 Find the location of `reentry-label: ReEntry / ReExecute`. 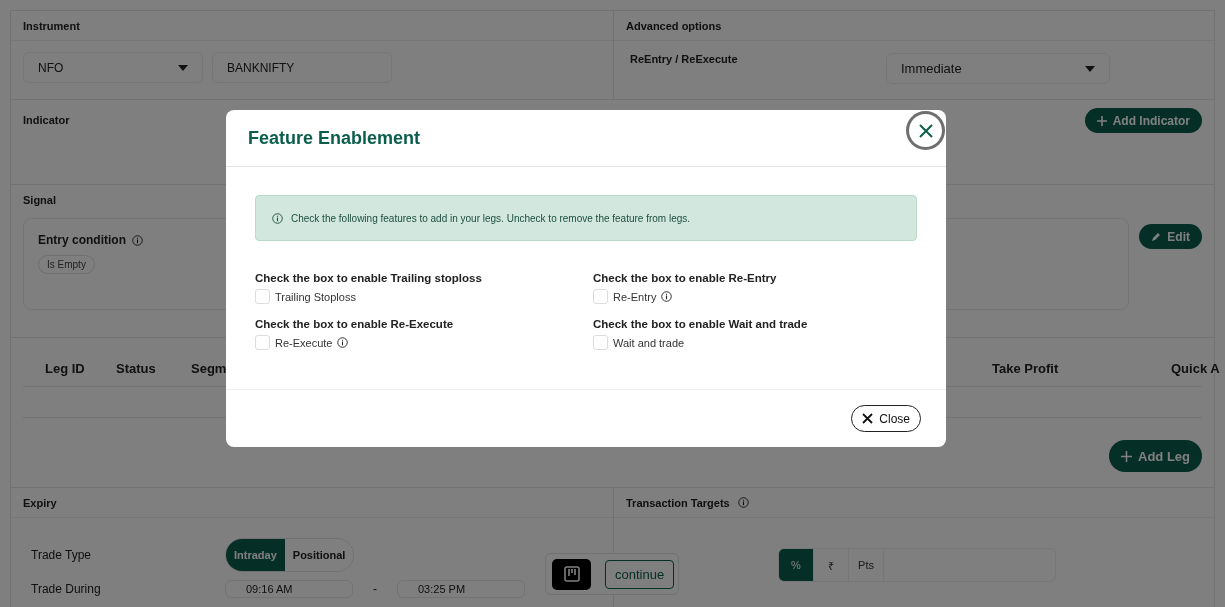

reentry-label: ReEntry / ReExecute is located at coordinates (684, 60).